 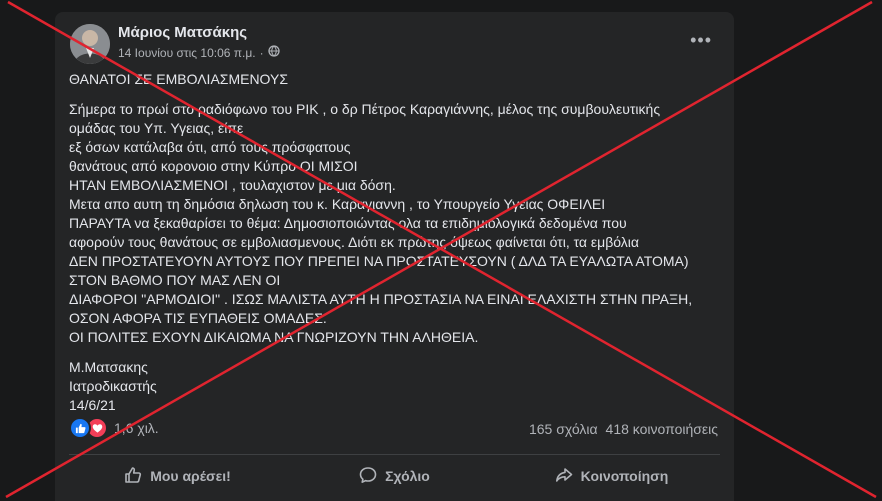 What do you see at coordinates (182, 32) in the screenshot?
I see `post-author: Μάριος Ματσάκης` at bounding box center [182, 32].